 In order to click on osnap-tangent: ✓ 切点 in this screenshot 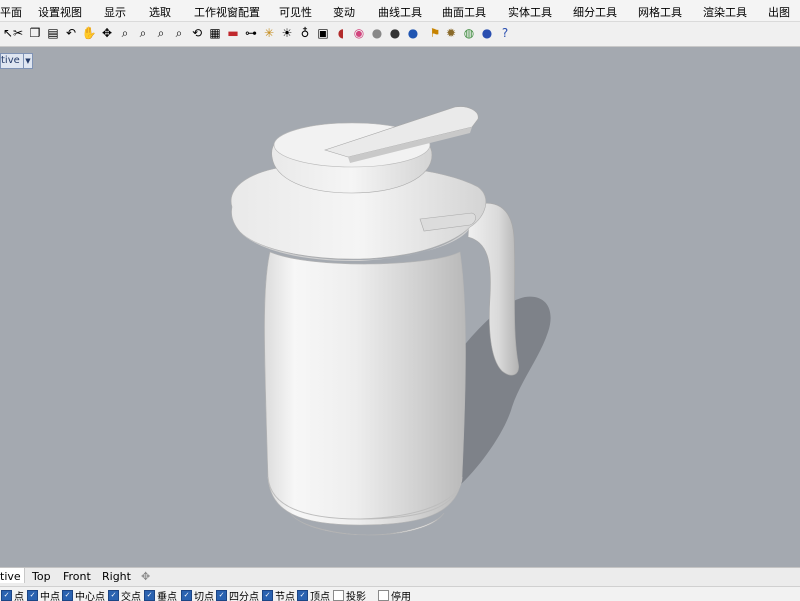, I will do `click(197, 595)`.